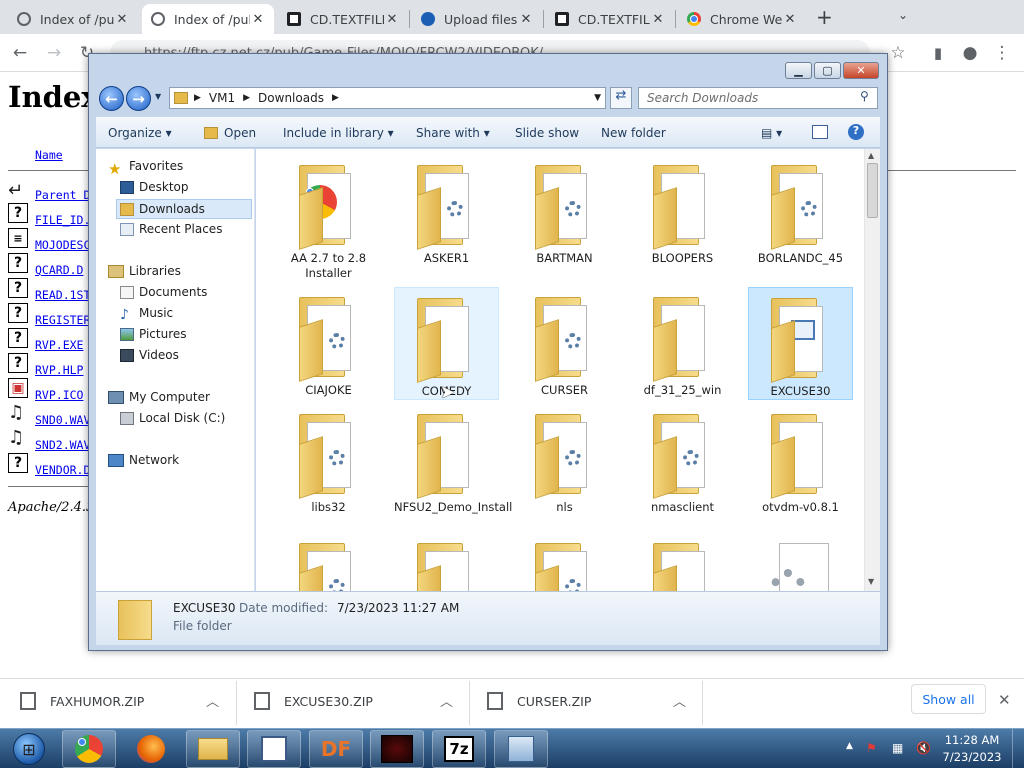 This screenshot has height=768, width=1024. What do you see at coordinates (62, 320) in the screenshot?
I see `file-link: REGISTER` at bounding box center [62, 320].